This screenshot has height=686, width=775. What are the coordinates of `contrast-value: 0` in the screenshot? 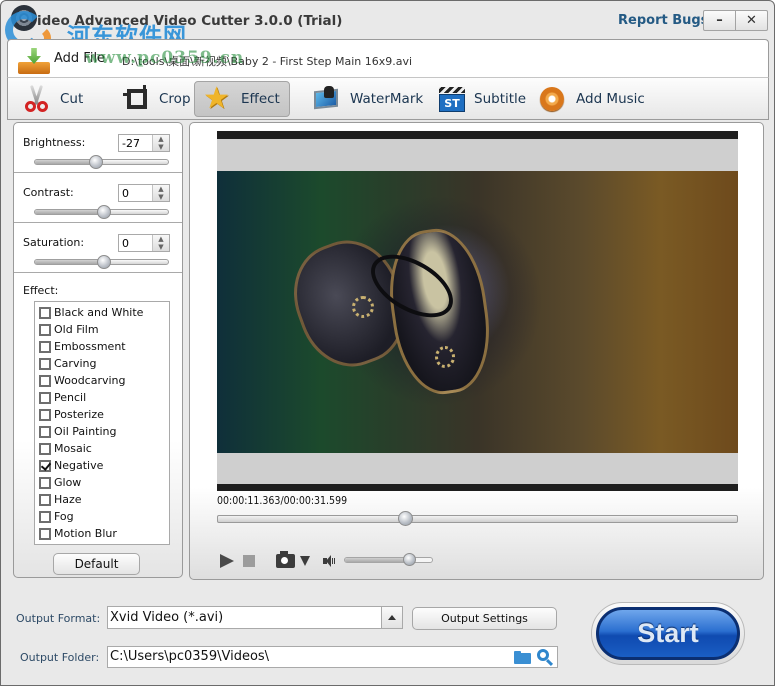 It's located at (135, 193).